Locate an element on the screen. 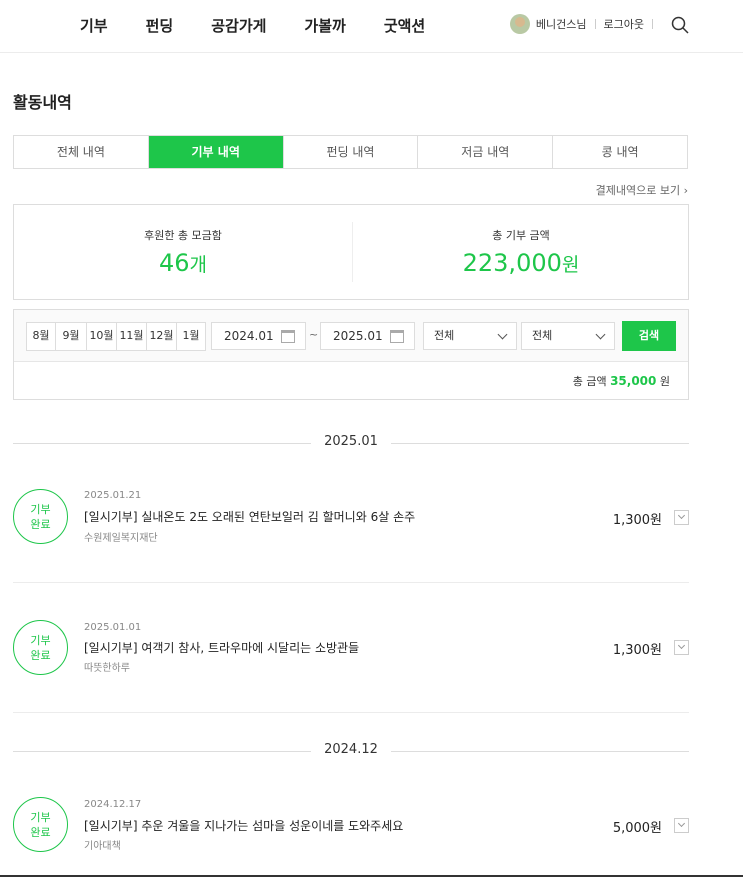 The width and height of the screenshot is (743, 877). status-select-value: 전체 is located at coordinates (542, 335).